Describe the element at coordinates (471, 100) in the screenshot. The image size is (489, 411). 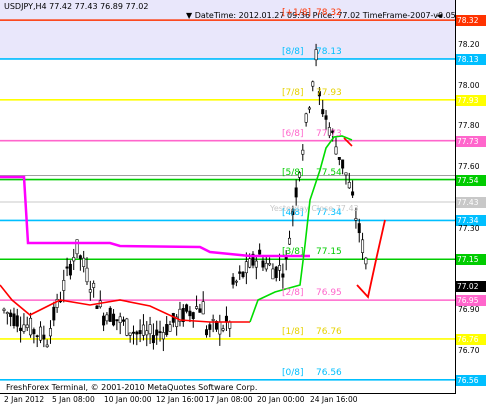
I see `price-tag-4: 77.93` at that location.